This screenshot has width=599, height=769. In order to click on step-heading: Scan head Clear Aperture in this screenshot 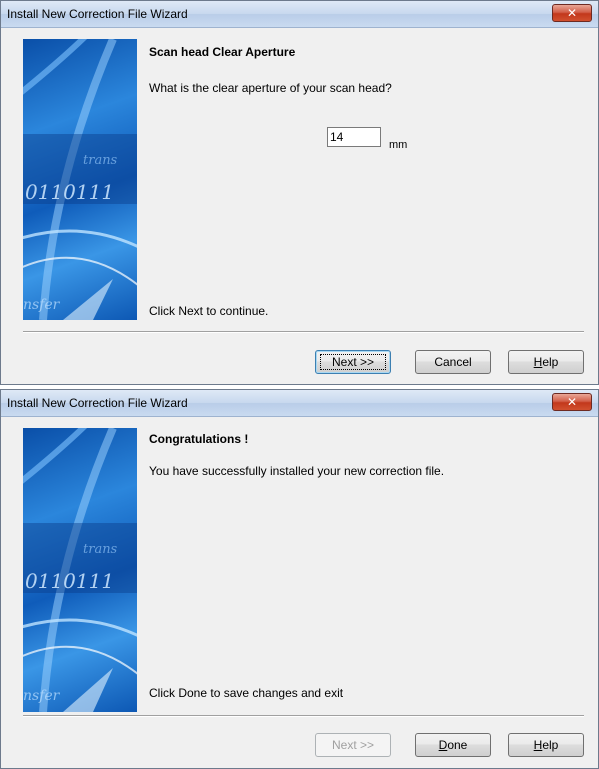, I will do `click(222, 52)`.